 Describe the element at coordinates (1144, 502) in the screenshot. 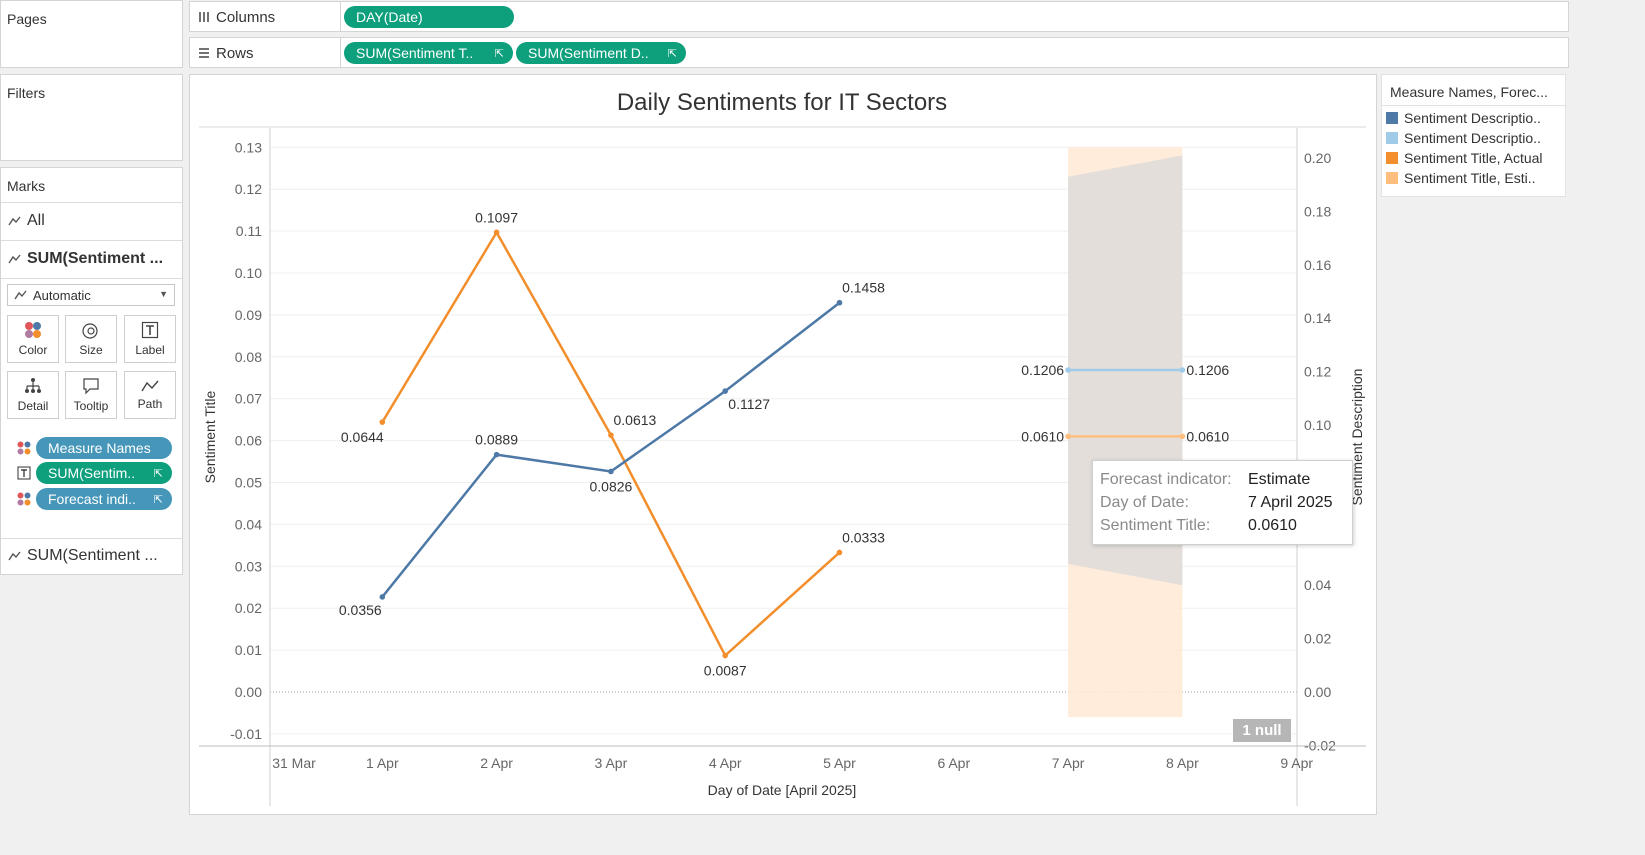

I see `tooltip-key: Day of Date:` at that location.